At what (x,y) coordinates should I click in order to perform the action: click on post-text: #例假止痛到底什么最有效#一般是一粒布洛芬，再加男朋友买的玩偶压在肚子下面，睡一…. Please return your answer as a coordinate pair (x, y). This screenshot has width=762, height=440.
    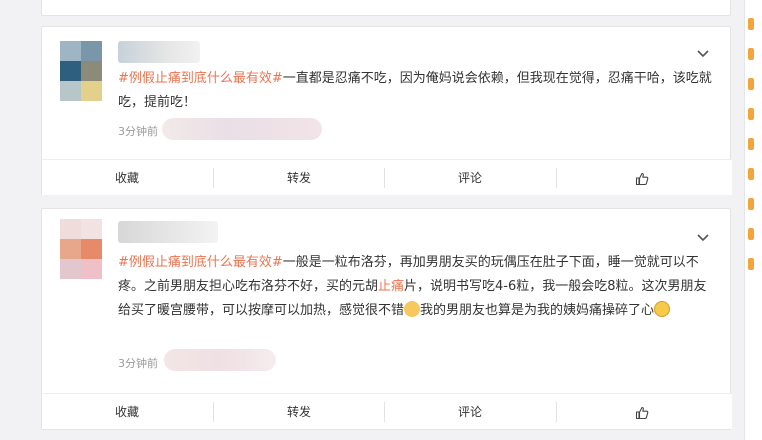
    Looking at the image, I should click on (418, 287).